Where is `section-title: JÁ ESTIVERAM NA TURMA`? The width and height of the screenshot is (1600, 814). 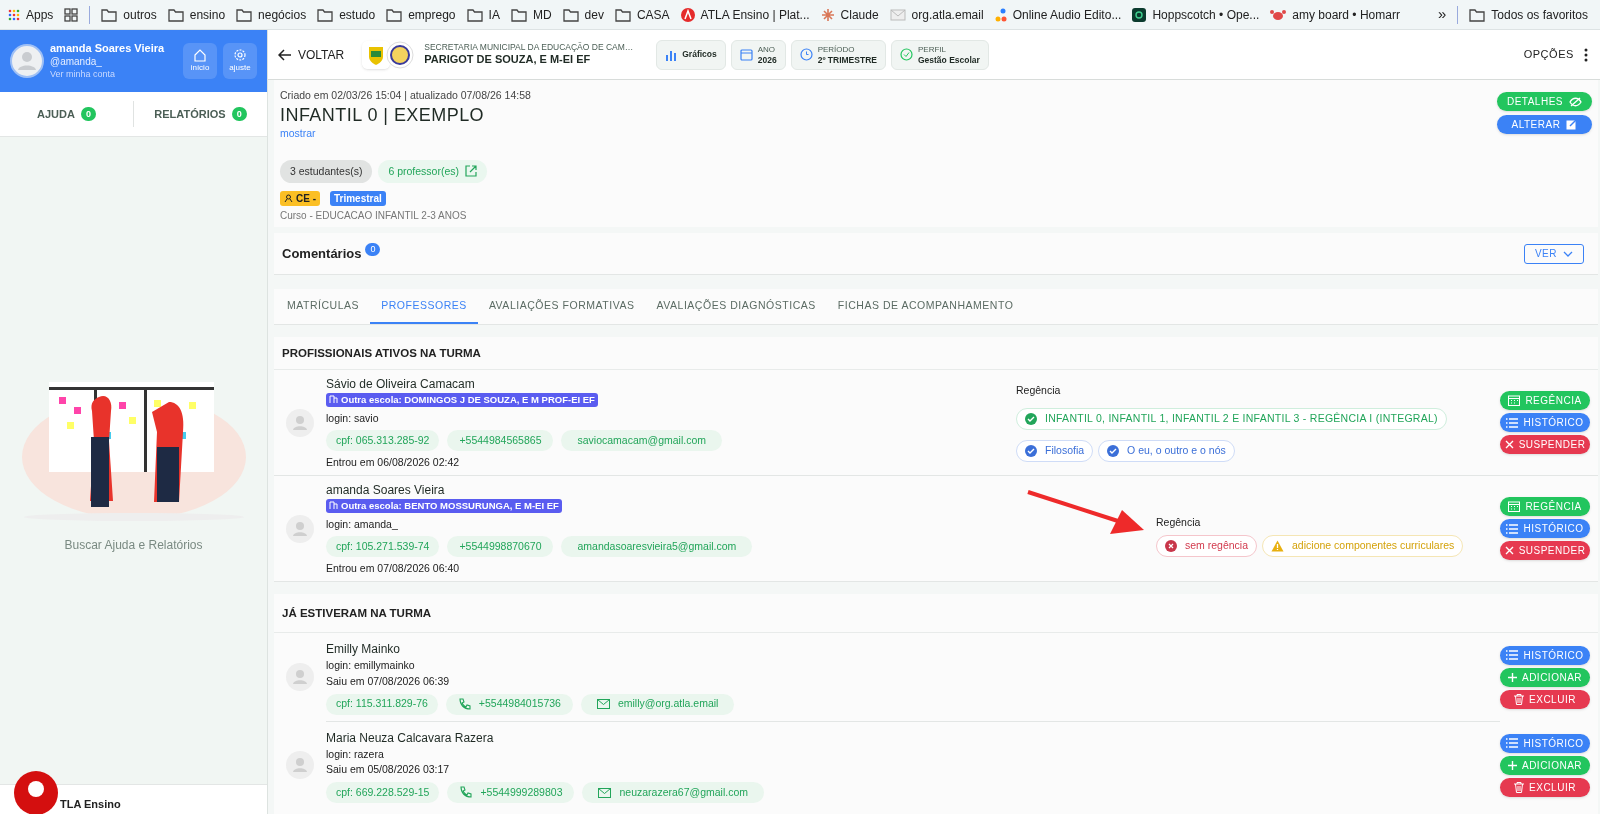
section-title: JÁ ESTIVERAM NA TURMA is located at coordinates (936, 614).